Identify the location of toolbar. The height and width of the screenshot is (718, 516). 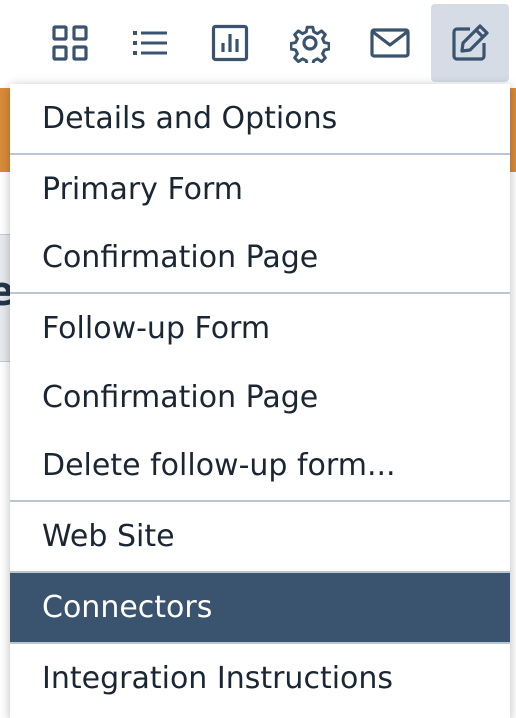
(258, 42).